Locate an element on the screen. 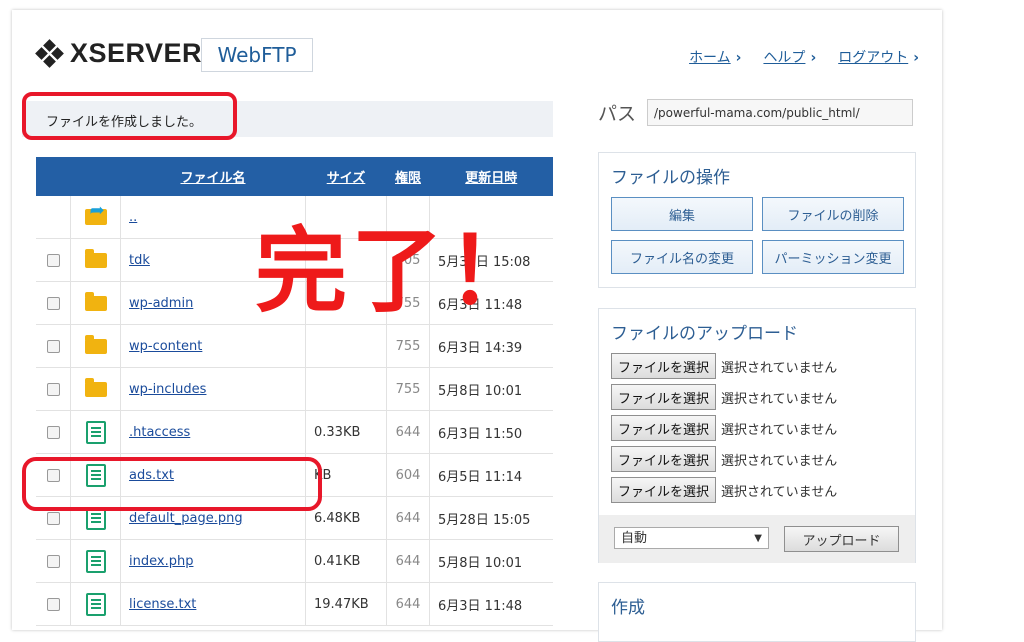 The width and height of the screenshot is (1024, 642). upload-footer: 自動 ▼ アップロード is located at coordinates (757, 539).